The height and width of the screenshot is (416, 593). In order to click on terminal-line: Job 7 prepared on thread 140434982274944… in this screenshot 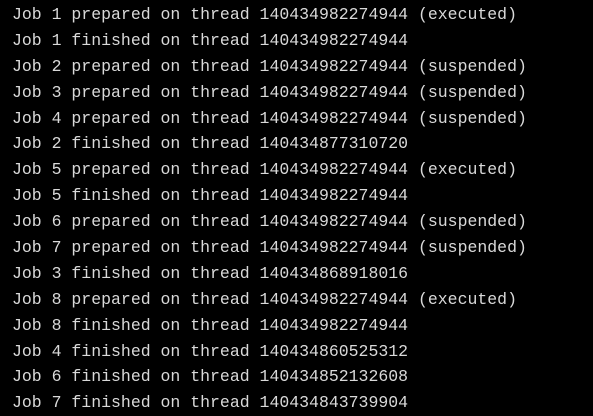, I will do `click(269, 248)`.